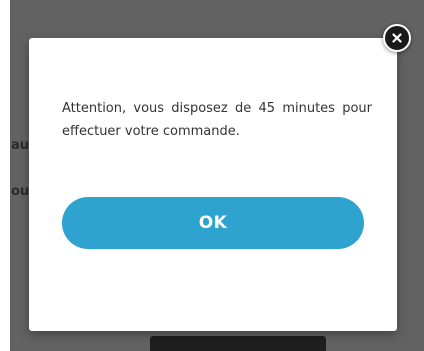 This screenshot has height=351, width=424. Describe the element at coordinates (213, 223) in the screenshot. I see `ok-button: OK` at that location.